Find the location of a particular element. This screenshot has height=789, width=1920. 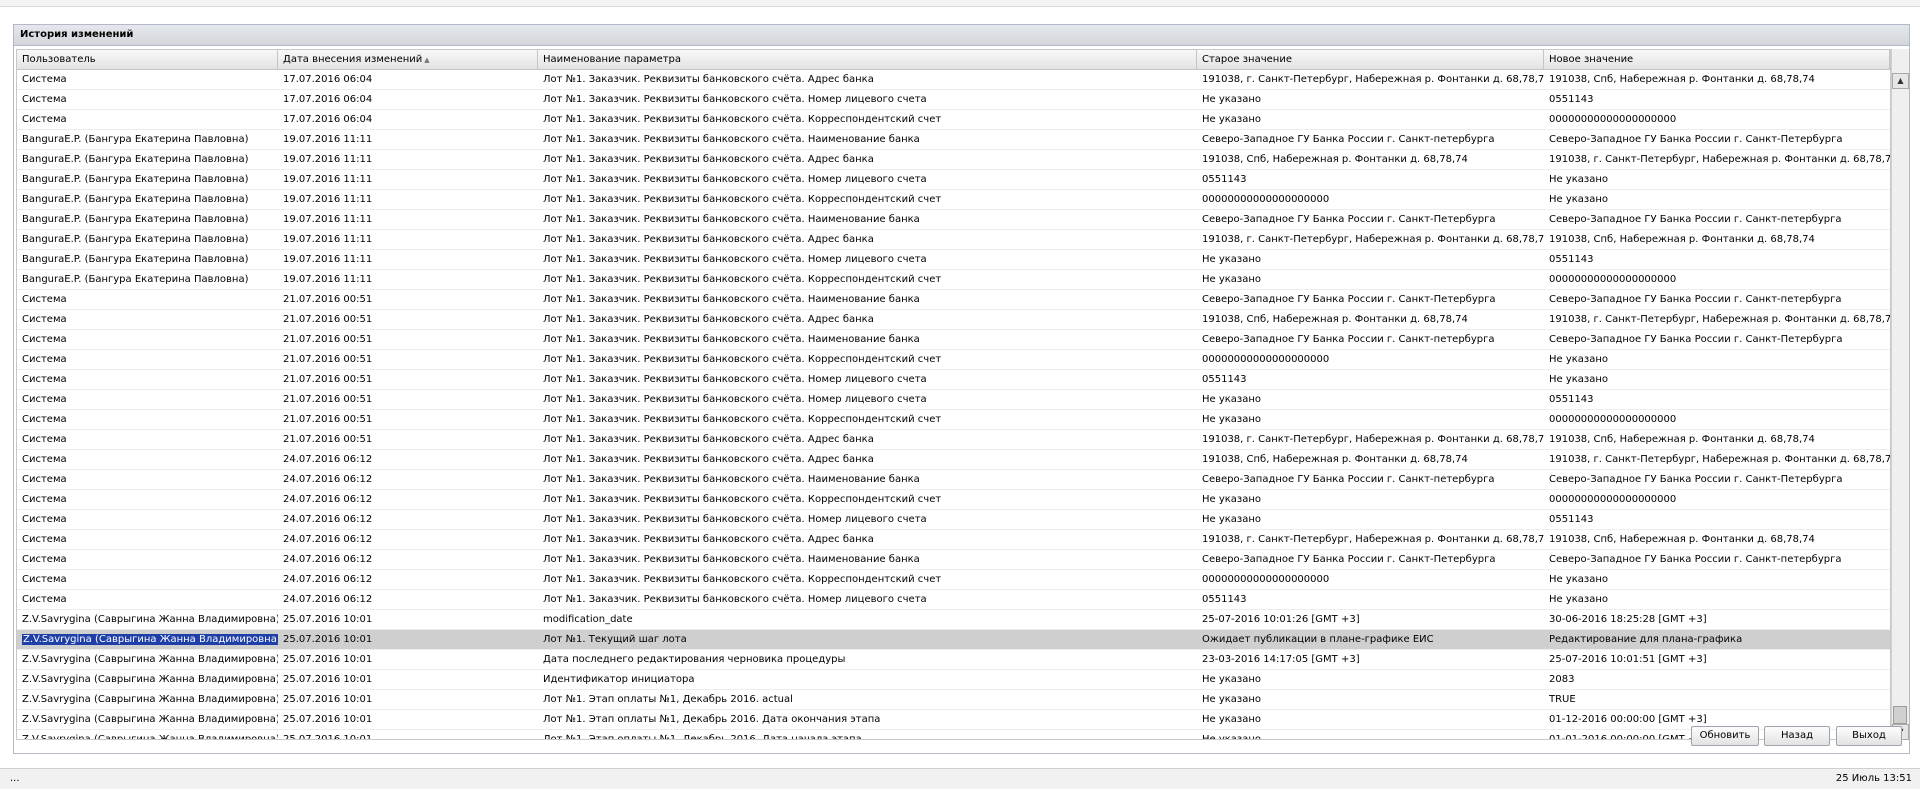

panel-title: История изменений is located at coordinates (961, 35).